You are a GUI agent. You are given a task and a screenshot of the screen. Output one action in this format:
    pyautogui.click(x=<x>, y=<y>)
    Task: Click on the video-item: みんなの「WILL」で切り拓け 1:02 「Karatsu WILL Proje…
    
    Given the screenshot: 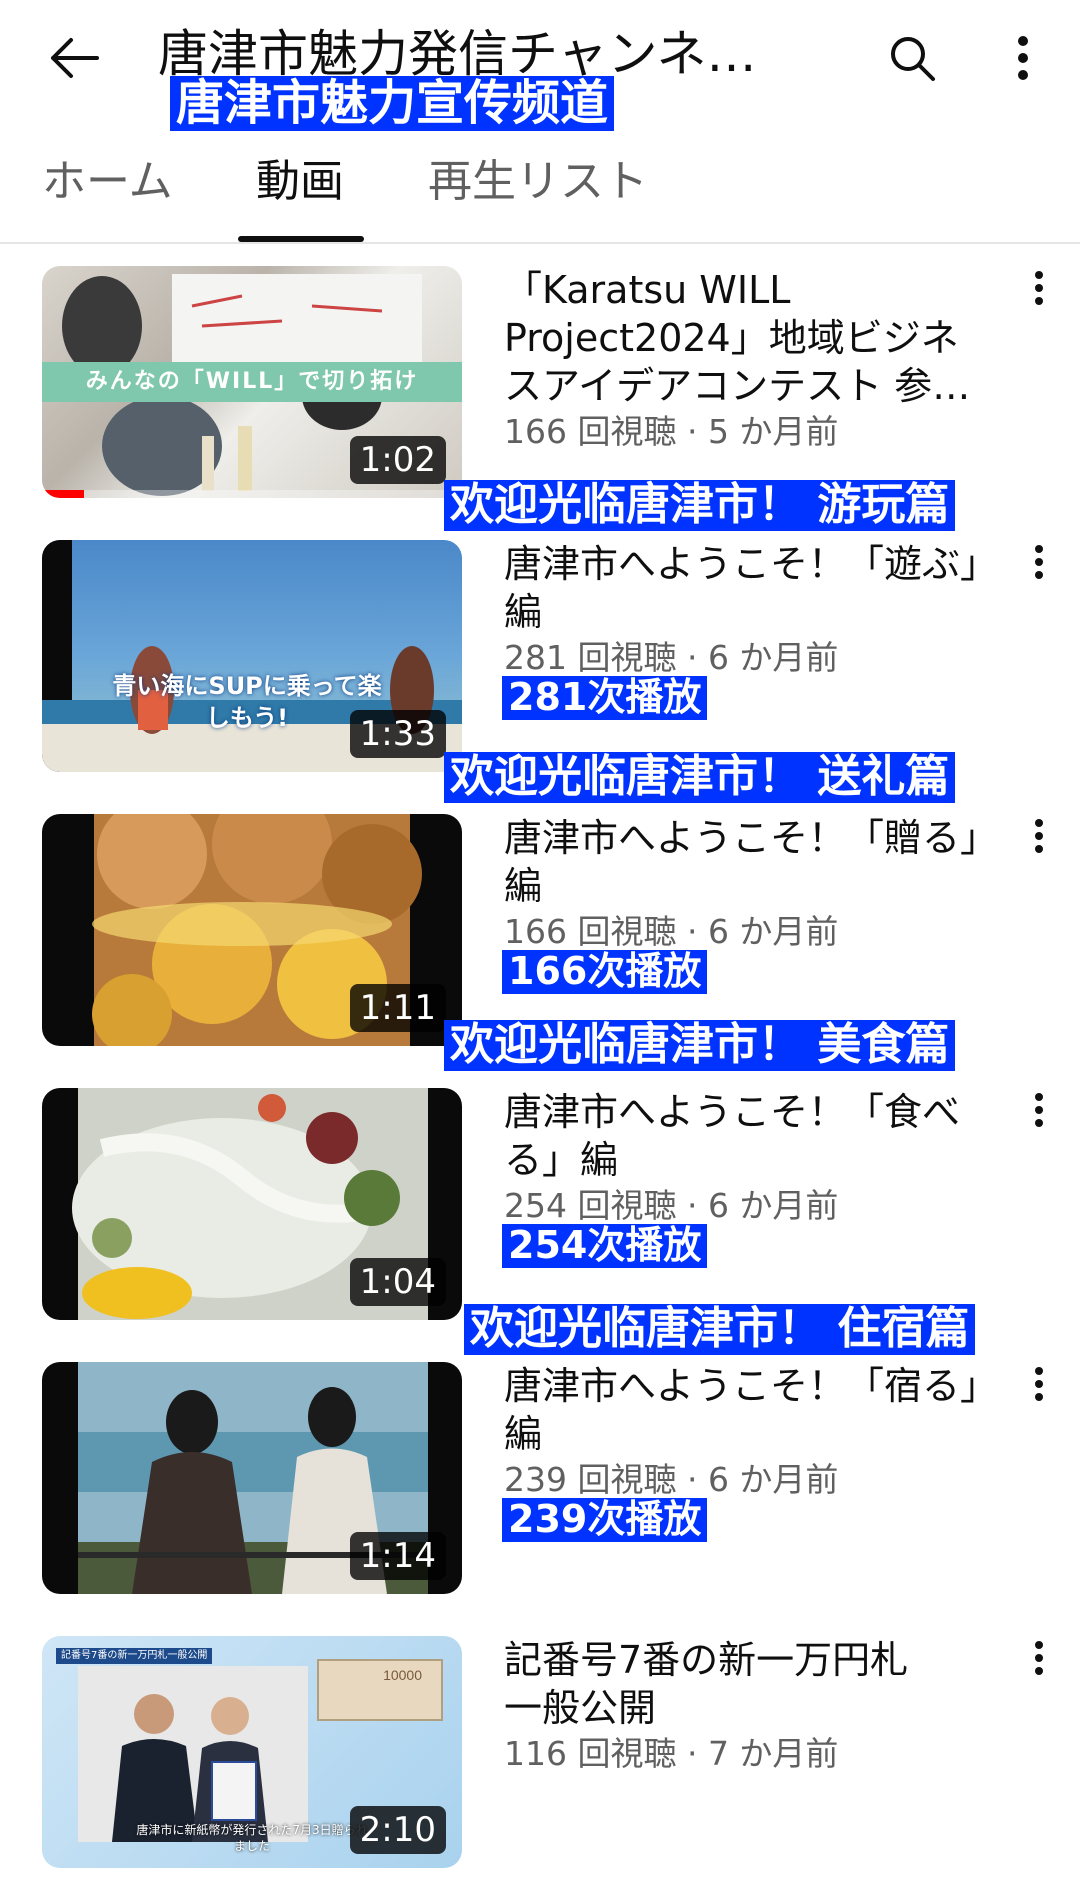 What is the action you would take?
    pyautogui.click(x=540, y=386)
    